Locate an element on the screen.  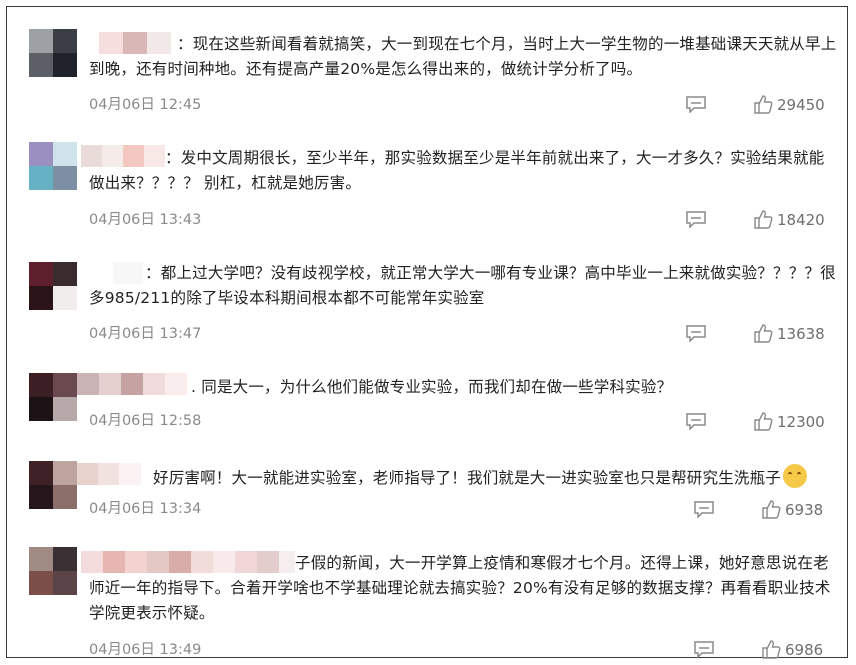
like-count: 18420 is located at coordinates (801, 220).